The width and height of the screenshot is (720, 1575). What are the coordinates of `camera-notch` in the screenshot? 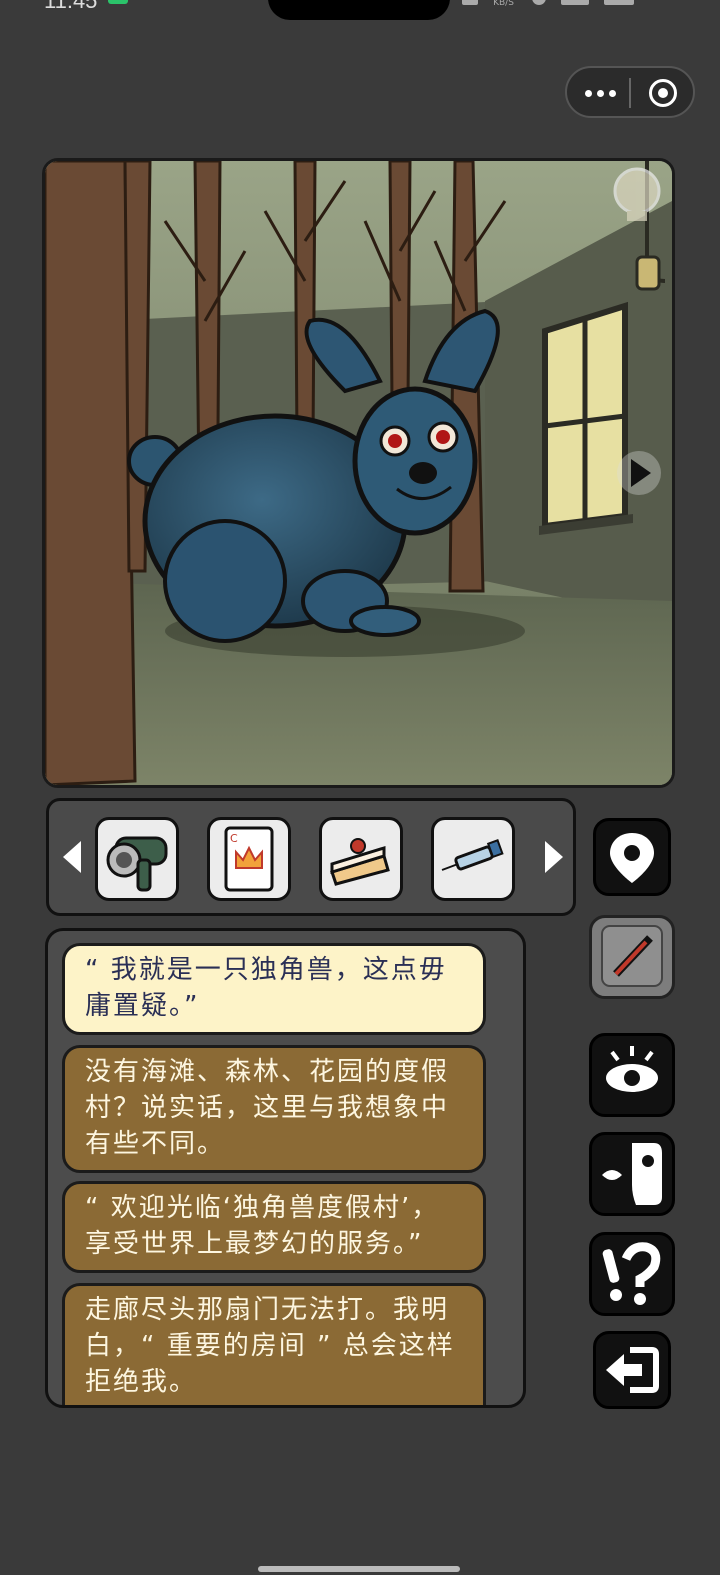 It's located at (359, 10).